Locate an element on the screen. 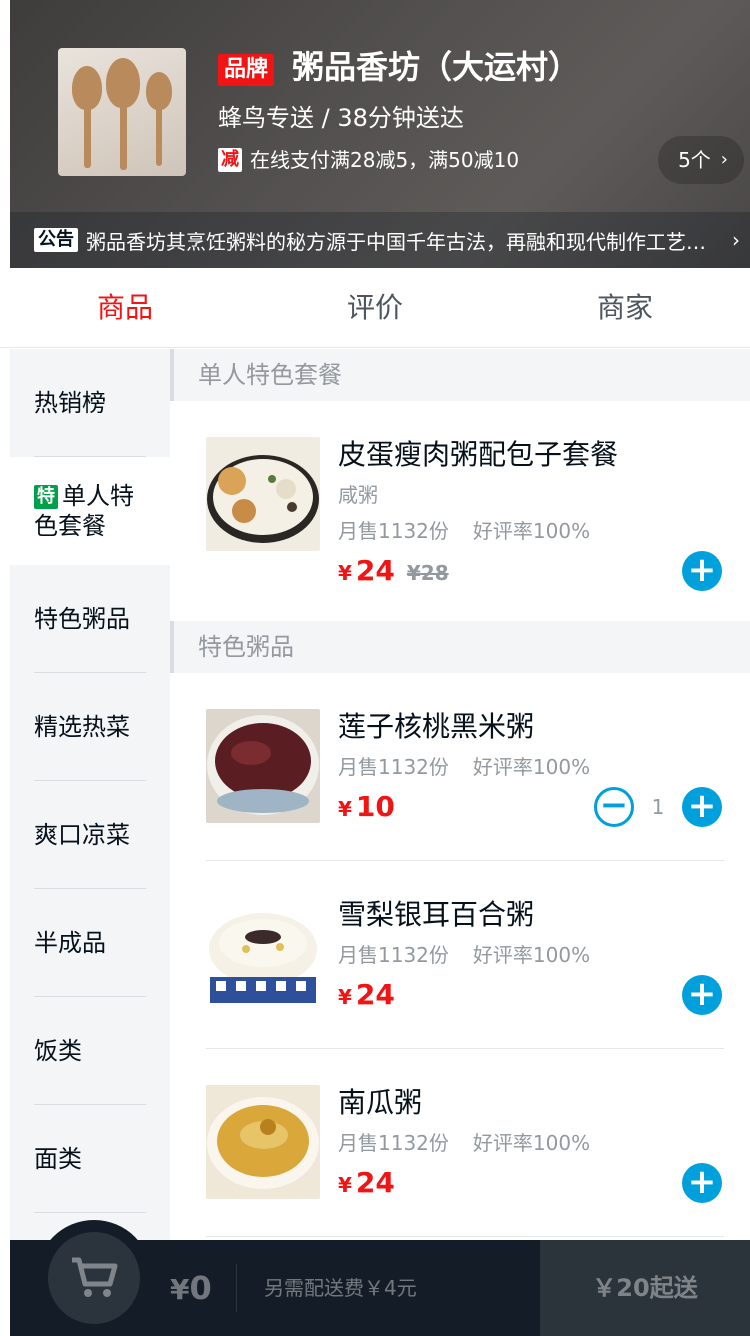  tab-ratings: 评价 is located at coordinates (375, 307).